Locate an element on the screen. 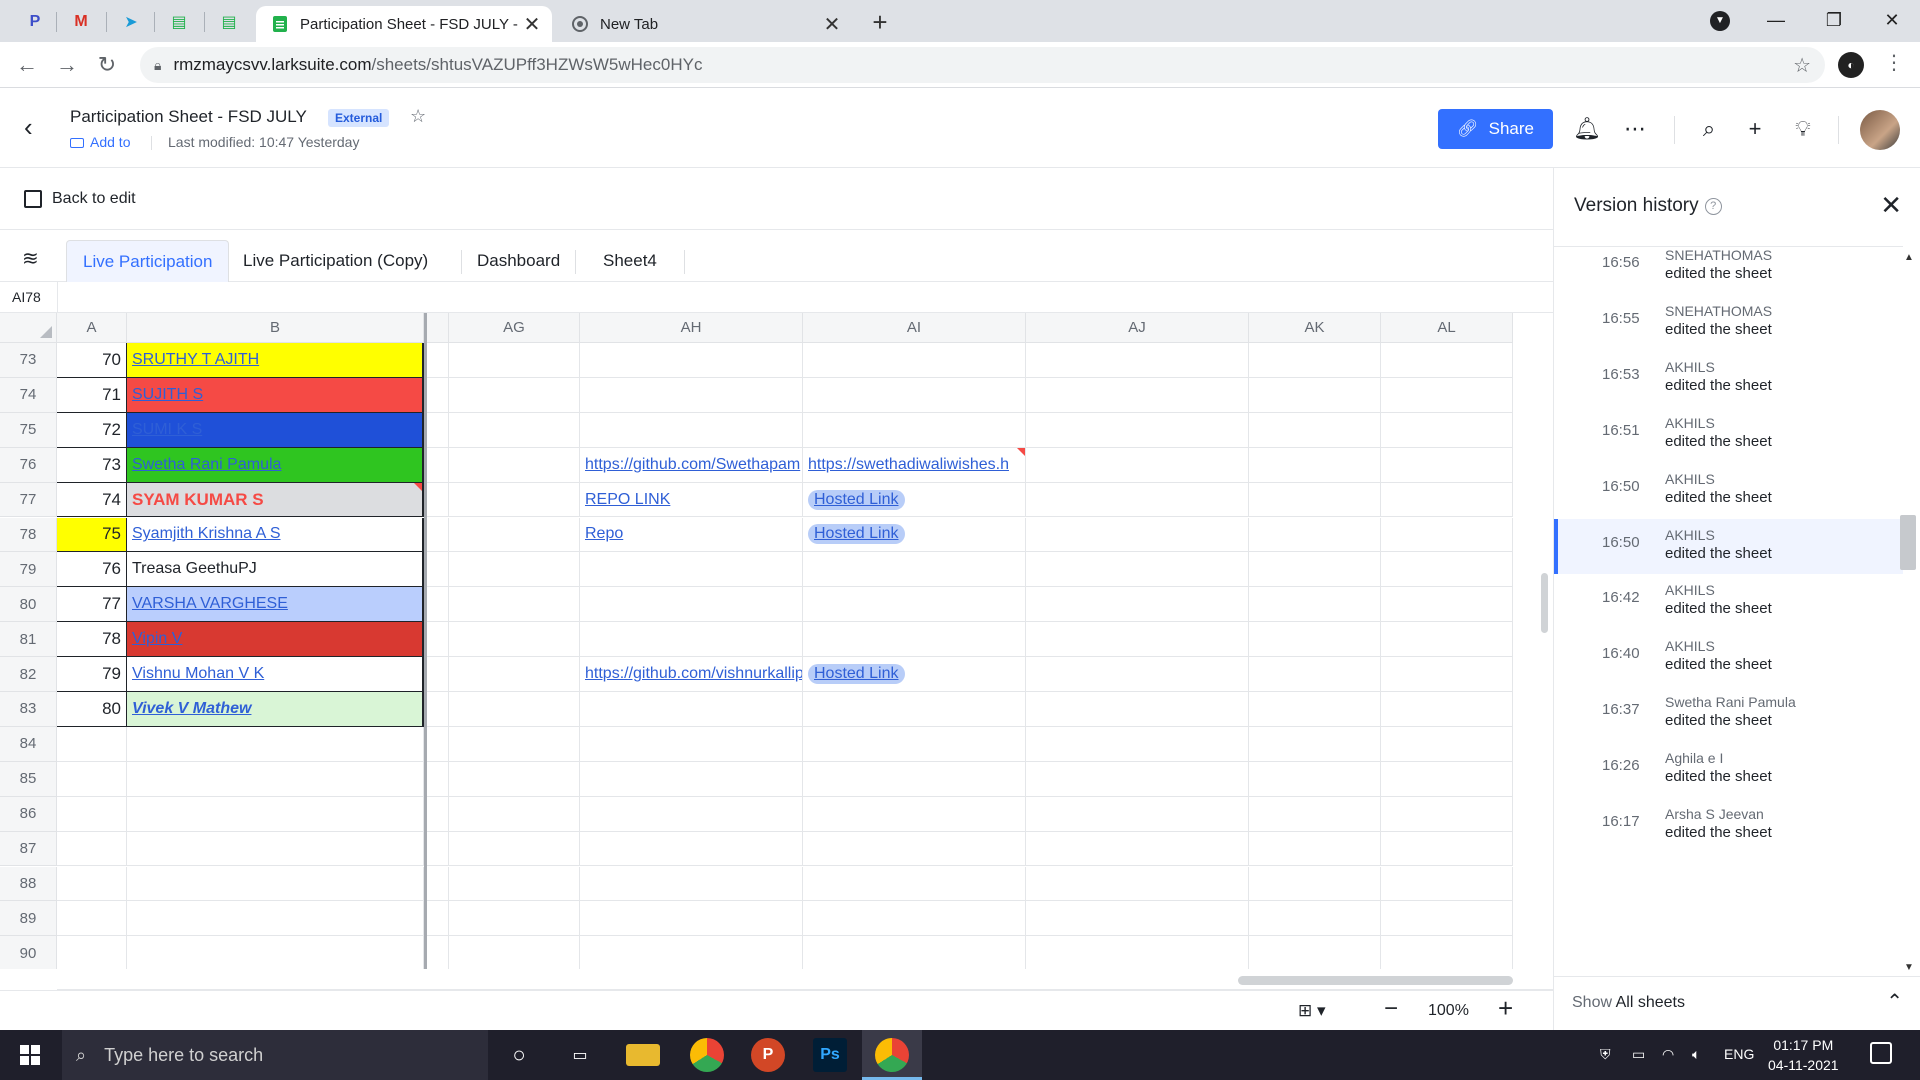 The image size is (1920, 1080). version-item: 16:53 AKHILS edited the sheet is located at coordinates (1728, 379).